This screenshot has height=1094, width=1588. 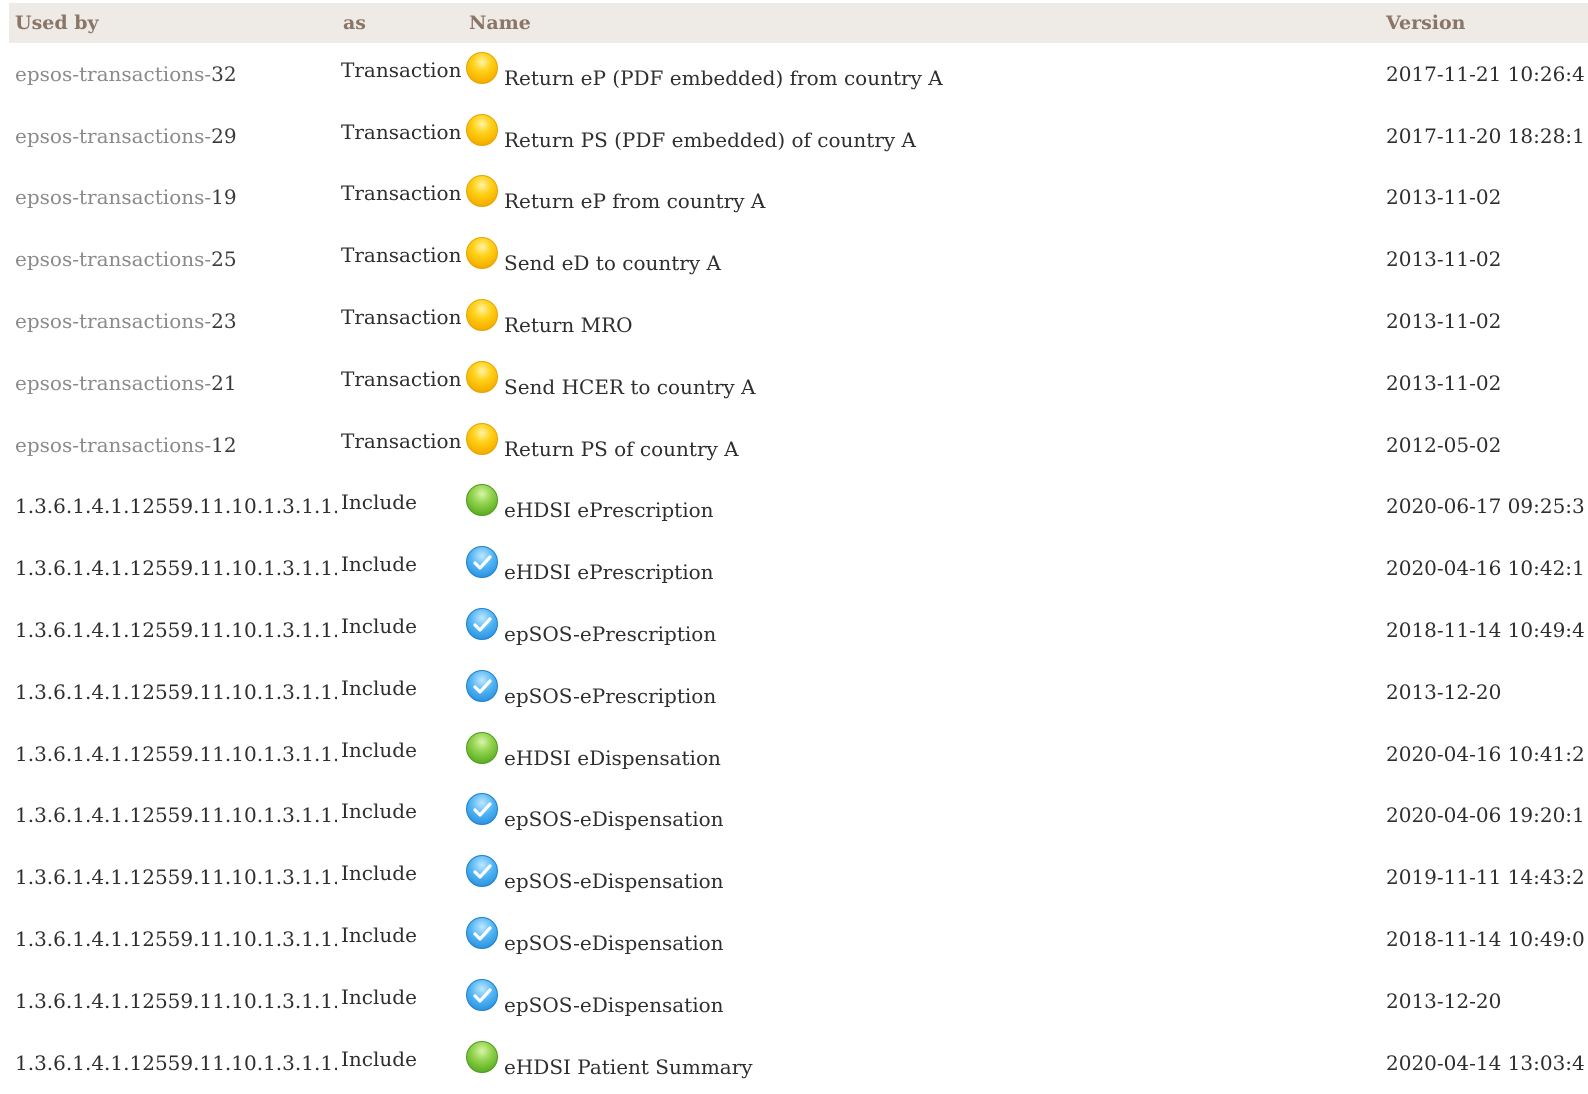 I want to click on name-link: Return PS of country A, so click(x=621, y=445).